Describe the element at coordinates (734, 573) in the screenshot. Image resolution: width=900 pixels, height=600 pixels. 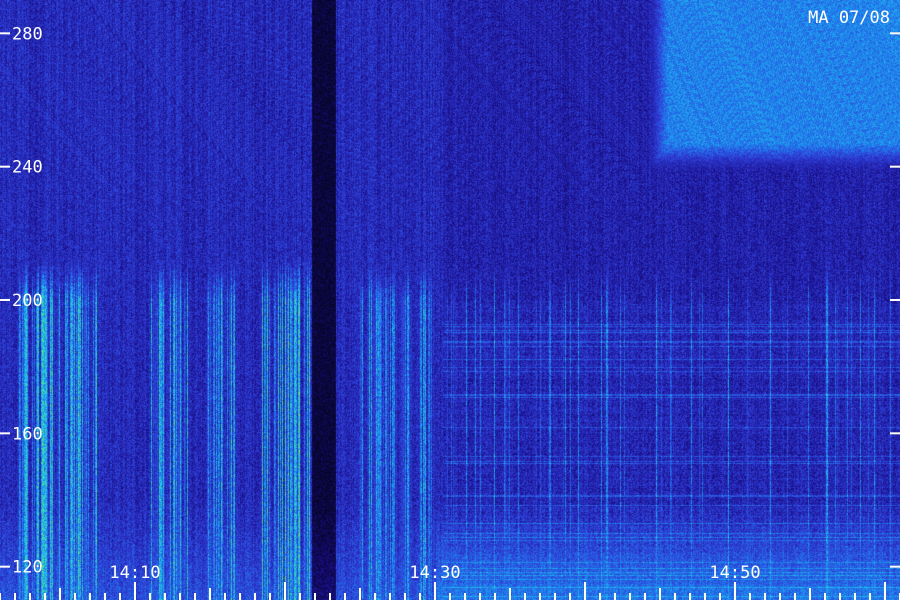
I see `x-tick-label: 14:50` at that location.